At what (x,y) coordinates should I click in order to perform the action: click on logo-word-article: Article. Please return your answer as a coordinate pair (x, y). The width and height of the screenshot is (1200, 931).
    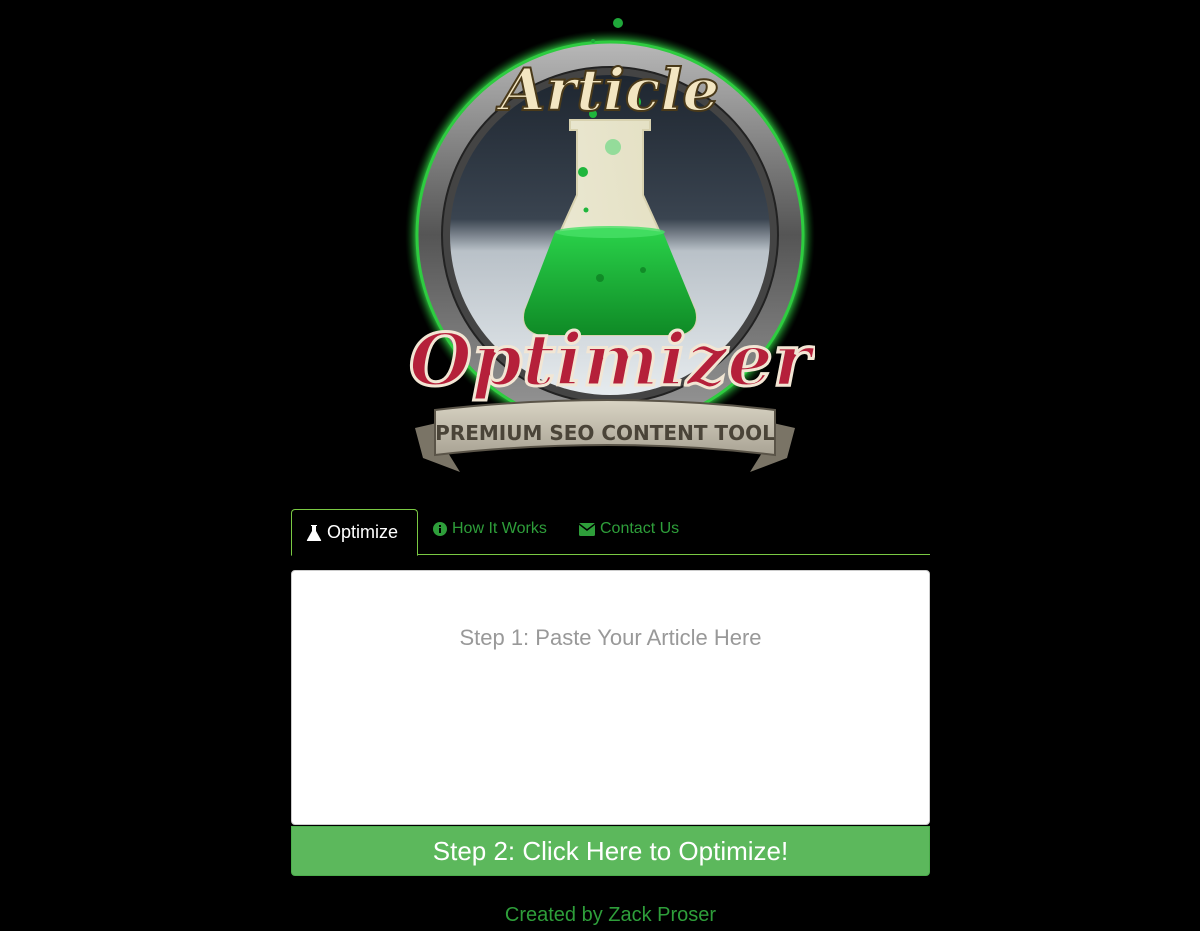
    Looking at the image, I should click on (608, 90).